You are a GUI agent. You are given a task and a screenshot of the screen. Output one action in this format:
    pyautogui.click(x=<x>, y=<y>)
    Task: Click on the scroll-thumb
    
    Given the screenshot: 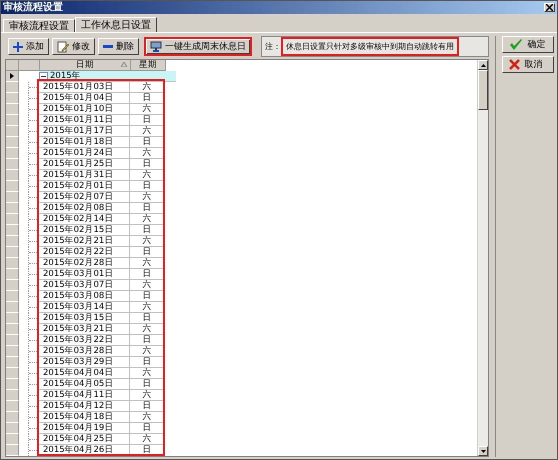 What is the action you would take?
    pyautogui.click(x=483, y=90)
    